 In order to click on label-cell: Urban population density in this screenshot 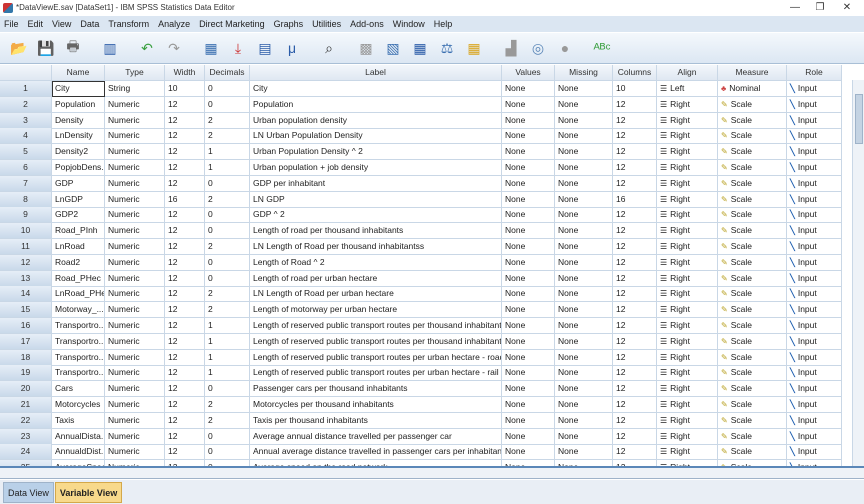, I will do `click(376, 120)`.